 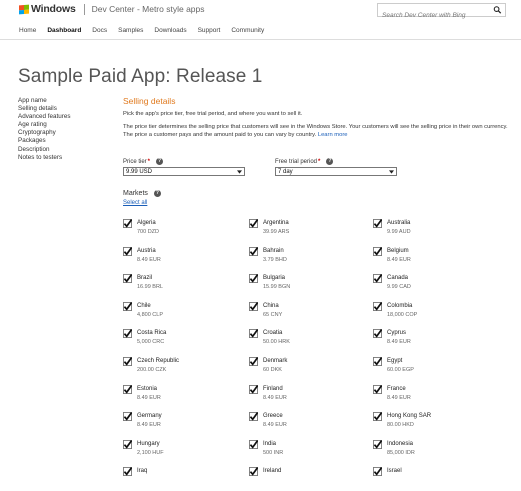 I want to click on leftnav-item-selling-details: Selling details, so click(x=44, y=109).